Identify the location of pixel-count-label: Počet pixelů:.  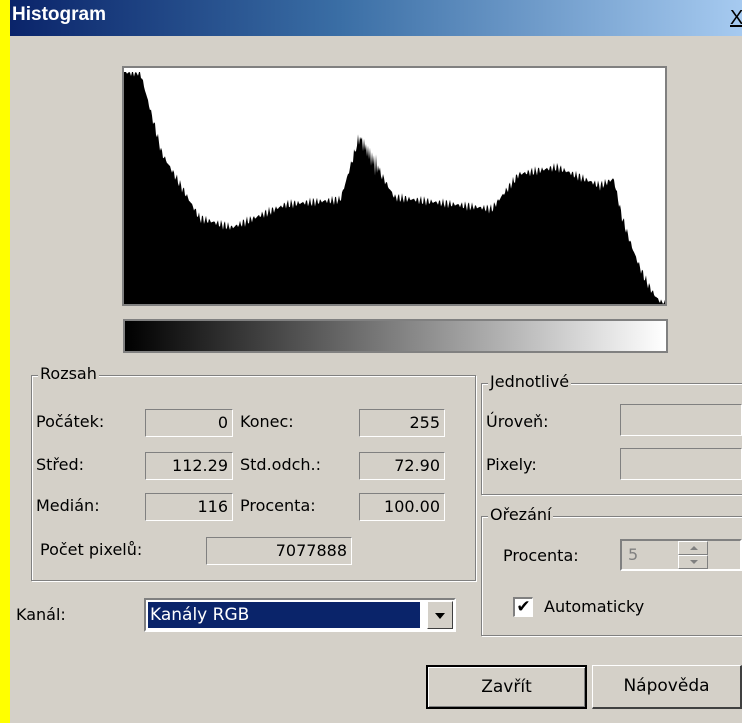
(91, 549).